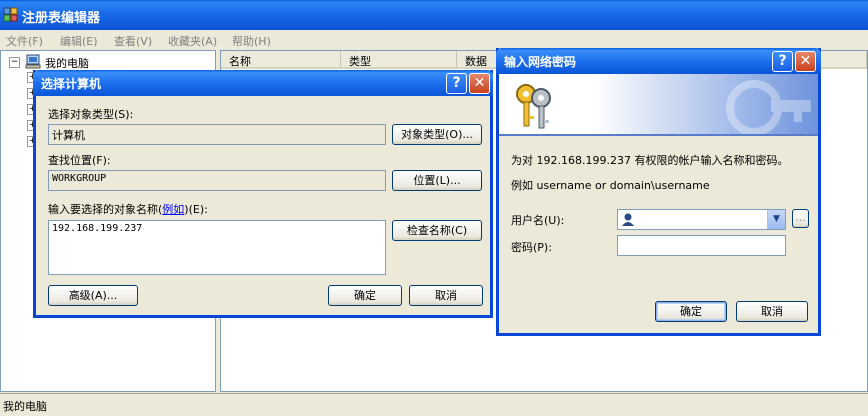  Describe the element at coordinates (476, 61) in the screenshot. I see `column-data-label: 数据` at that location.